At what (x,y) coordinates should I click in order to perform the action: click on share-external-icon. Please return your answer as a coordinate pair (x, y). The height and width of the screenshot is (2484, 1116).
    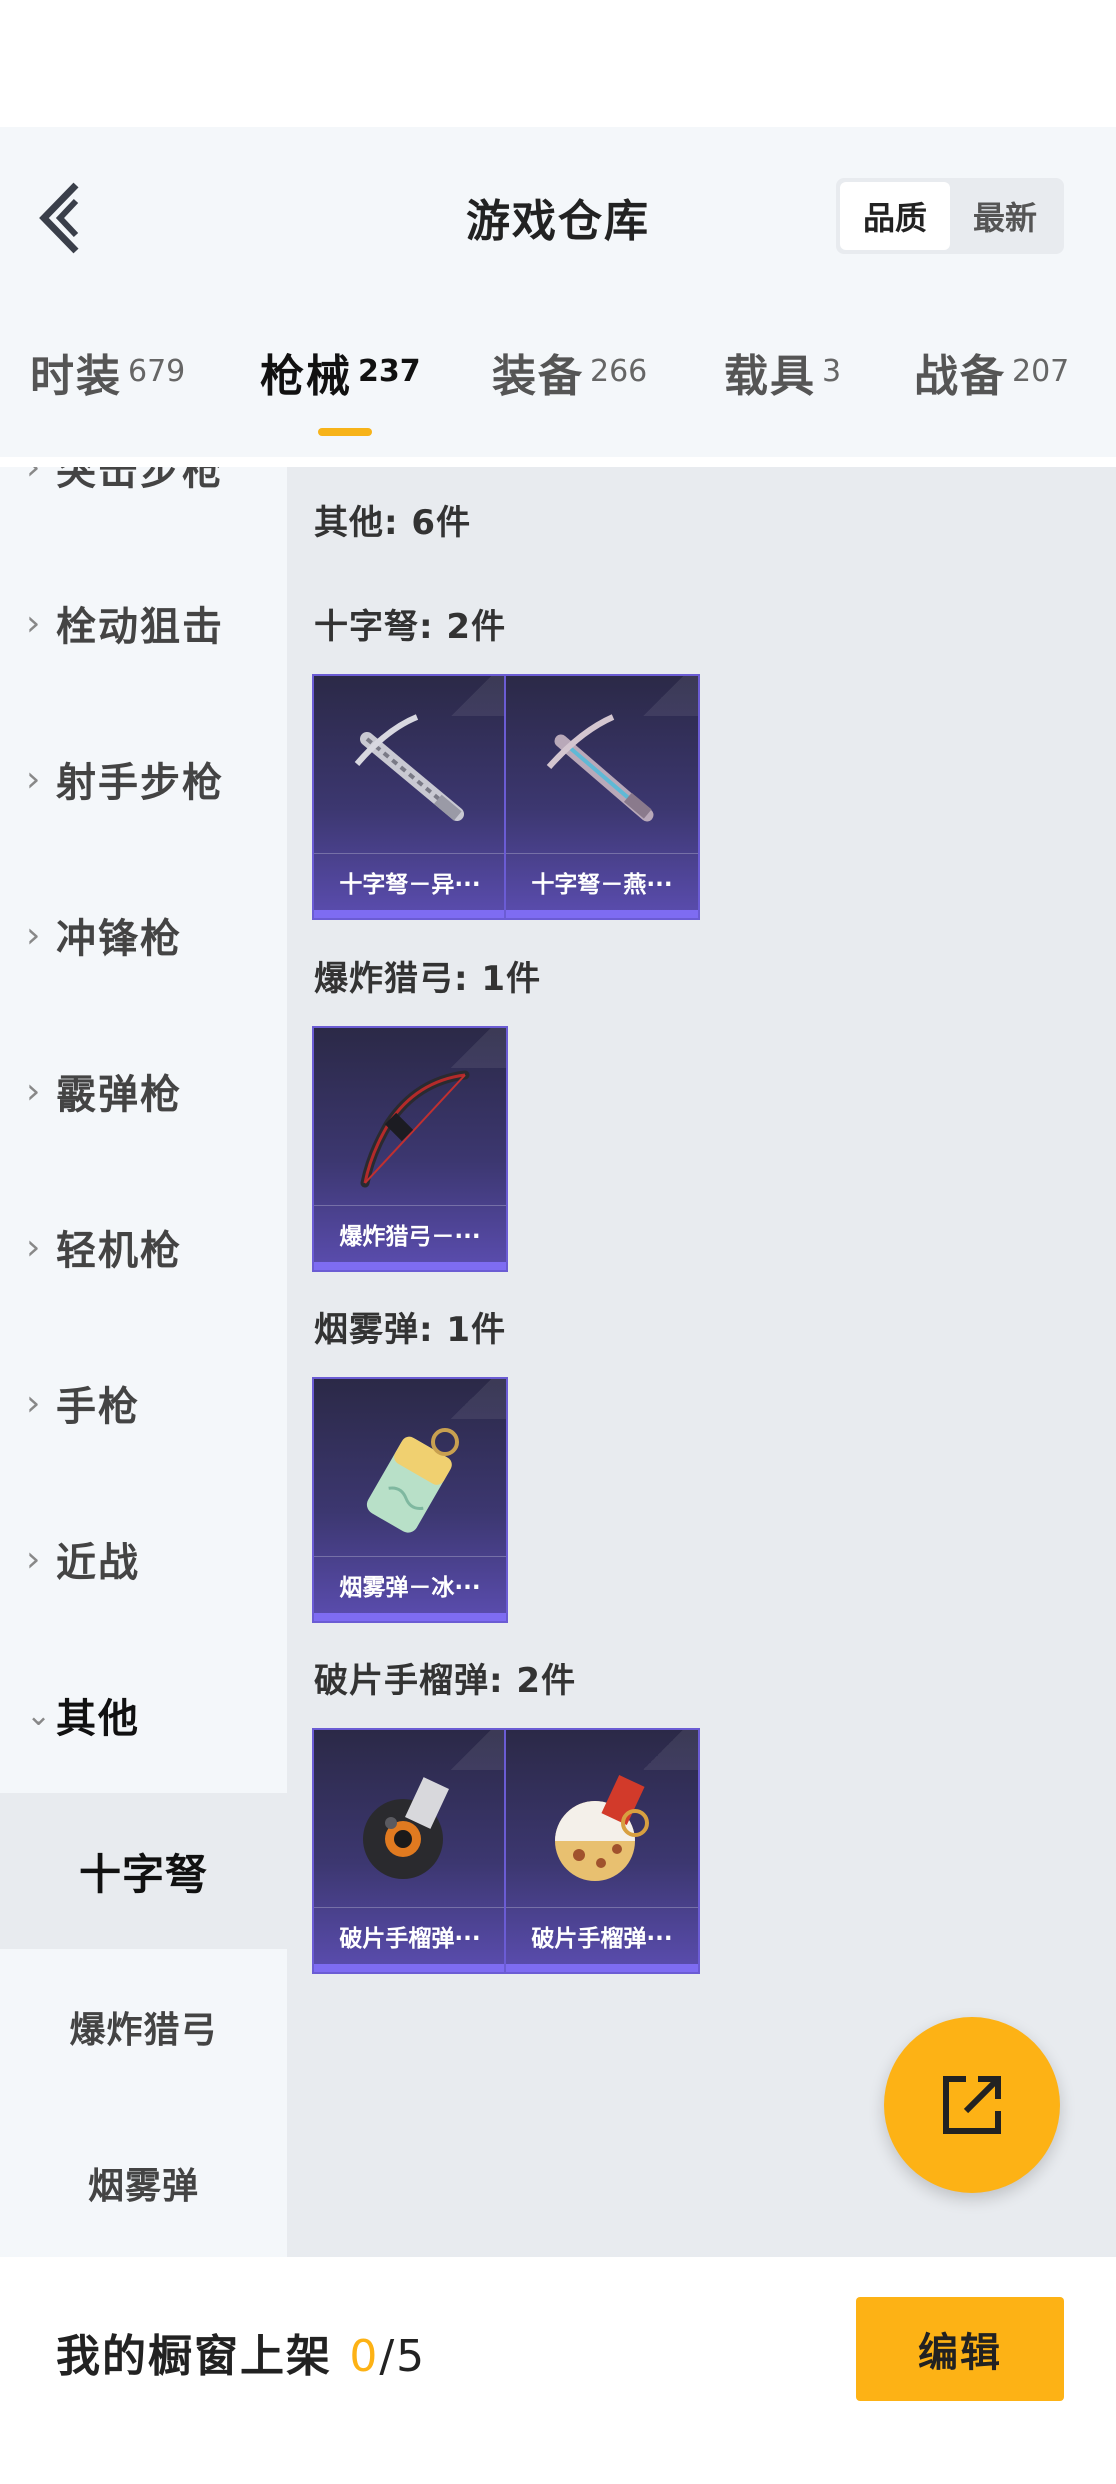
    Looking at the image, I should click on (972, 2105).